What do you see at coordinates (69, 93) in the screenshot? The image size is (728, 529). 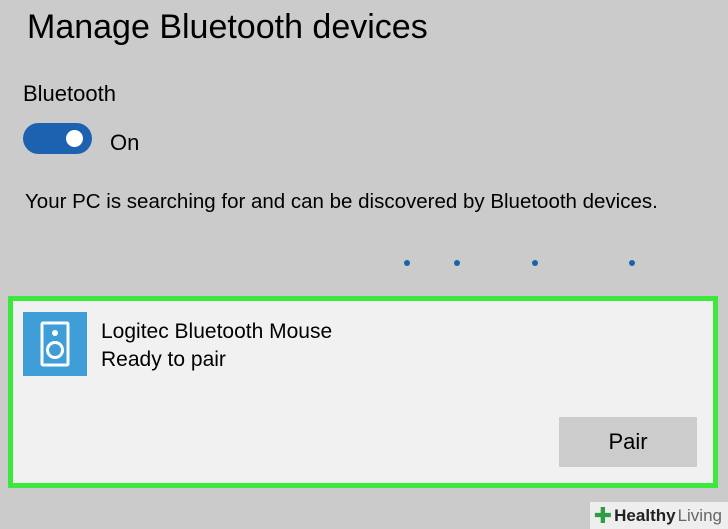 I see `bluetooth-label: Bluetooth` at bounding box center [69, 93].